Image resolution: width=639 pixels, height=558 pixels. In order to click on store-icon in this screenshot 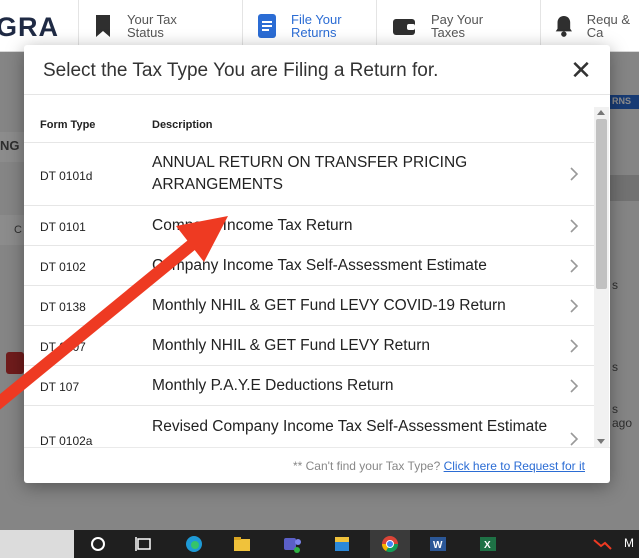, I will do `click(342, 544)`.